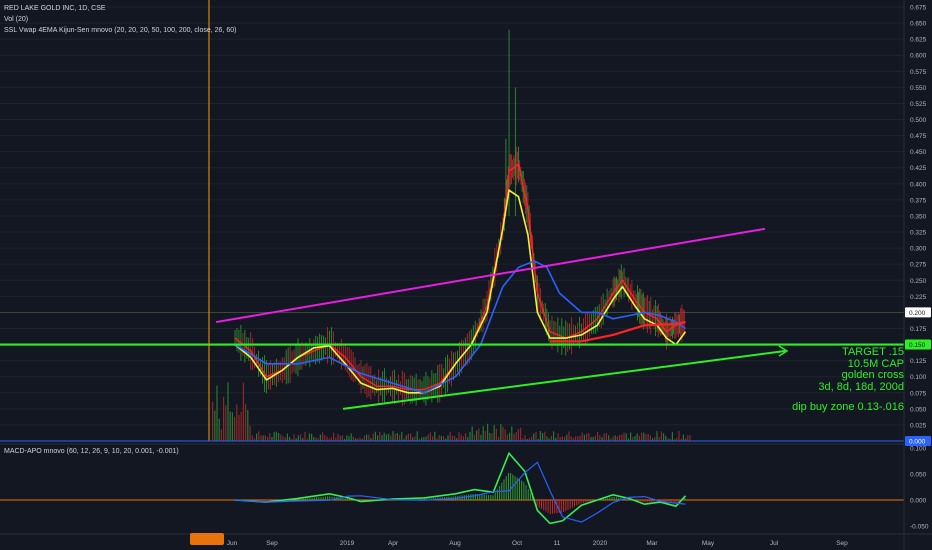 Image resolution: width=932 pixels, height=550 pixels. I want to click on price-tick-label: 0.100, so click(918, 377).